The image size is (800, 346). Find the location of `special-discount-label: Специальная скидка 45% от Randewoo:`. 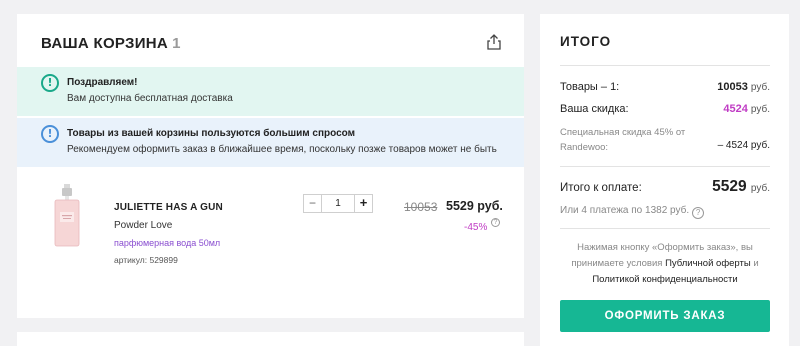

special-discount-label: Специальная скидка 45% от Randewoo: is located at coordinates (623, 140).